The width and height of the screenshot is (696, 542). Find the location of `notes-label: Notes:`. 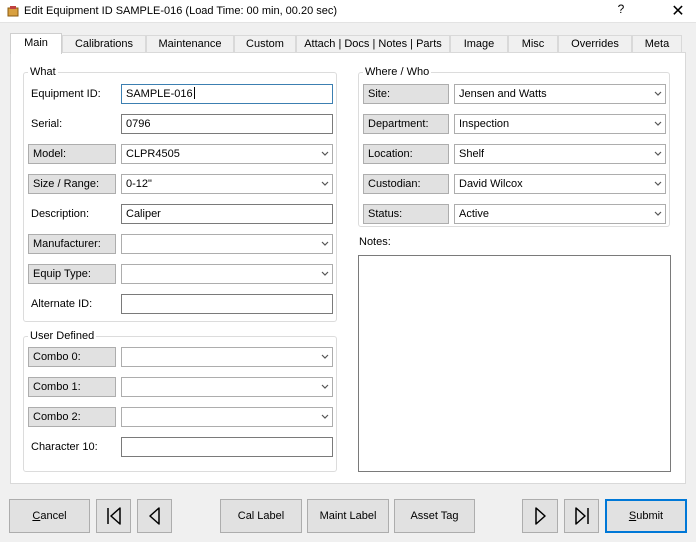

notes-label: Notes: is located at coordinates (375, 242).